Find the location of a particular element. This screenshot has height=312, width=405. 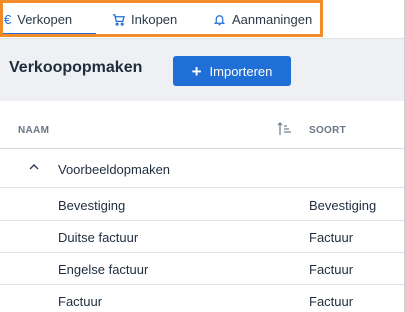

row-name: Bevestiging is located at coordinates (92, 205).